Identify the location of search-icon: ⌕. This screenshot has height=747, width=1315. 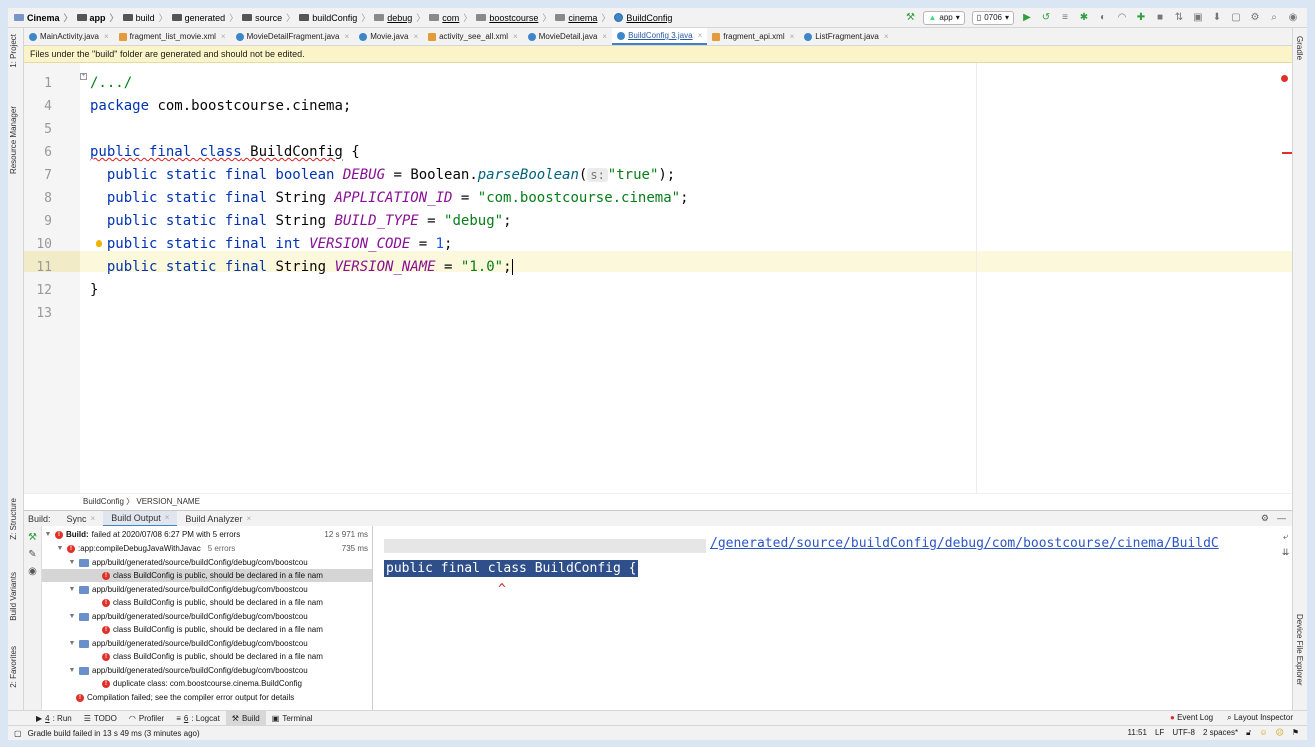
(1274, 17).